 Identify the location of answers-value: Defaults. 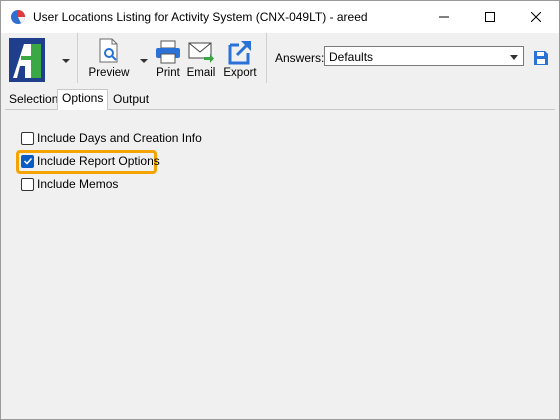
(351, 57).